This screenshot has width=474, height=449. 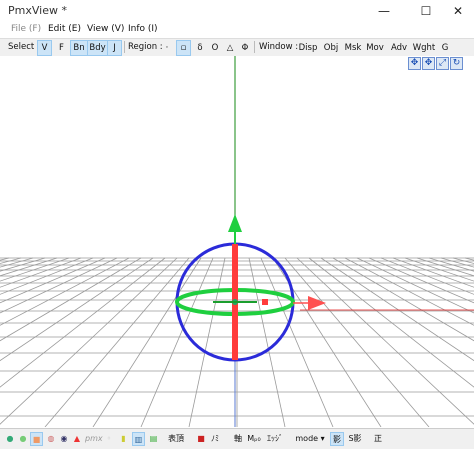 What do you see at coordinates (310, 439) in the screenshot?
I see `mode-dropdown: mode ▾` at bounding box center [310, 439].